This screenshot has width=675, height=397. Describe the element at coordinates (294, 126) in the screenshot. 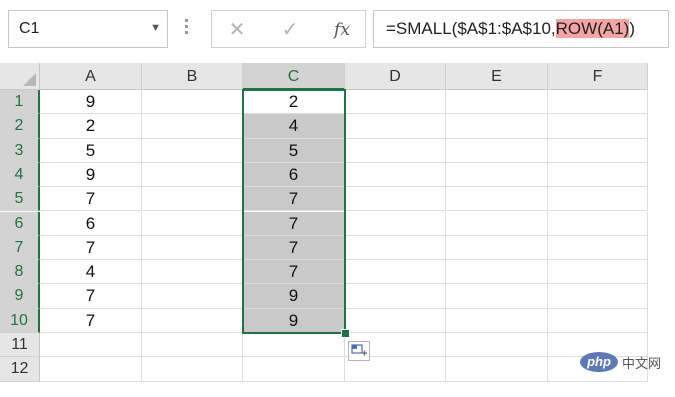

I see `cell-c2: 4` at that location.